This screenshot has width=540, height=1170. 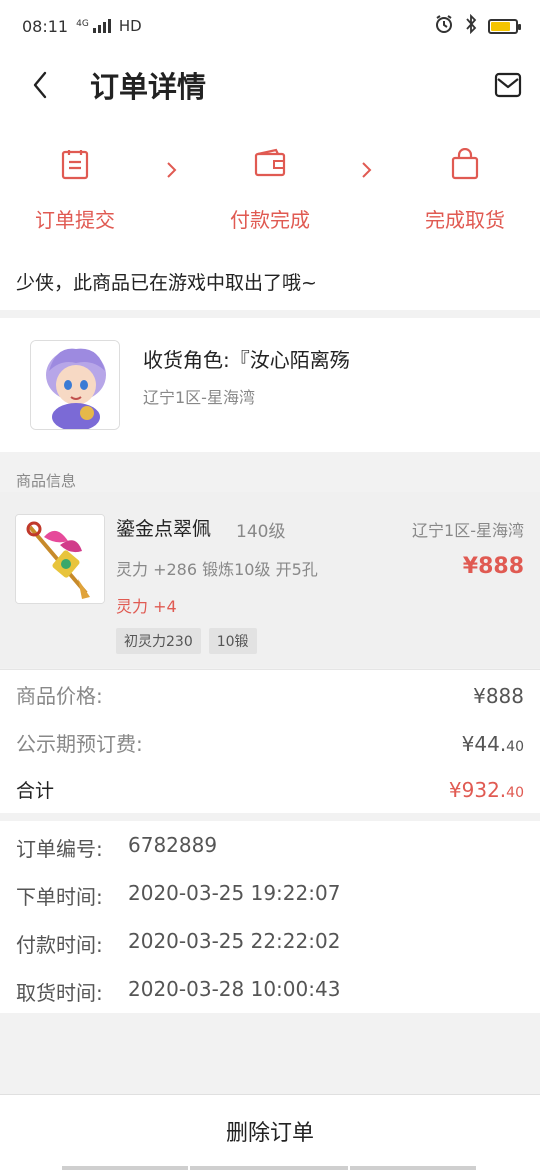 I want to click on step-label: 完成取货, so click(x=465, y=220).